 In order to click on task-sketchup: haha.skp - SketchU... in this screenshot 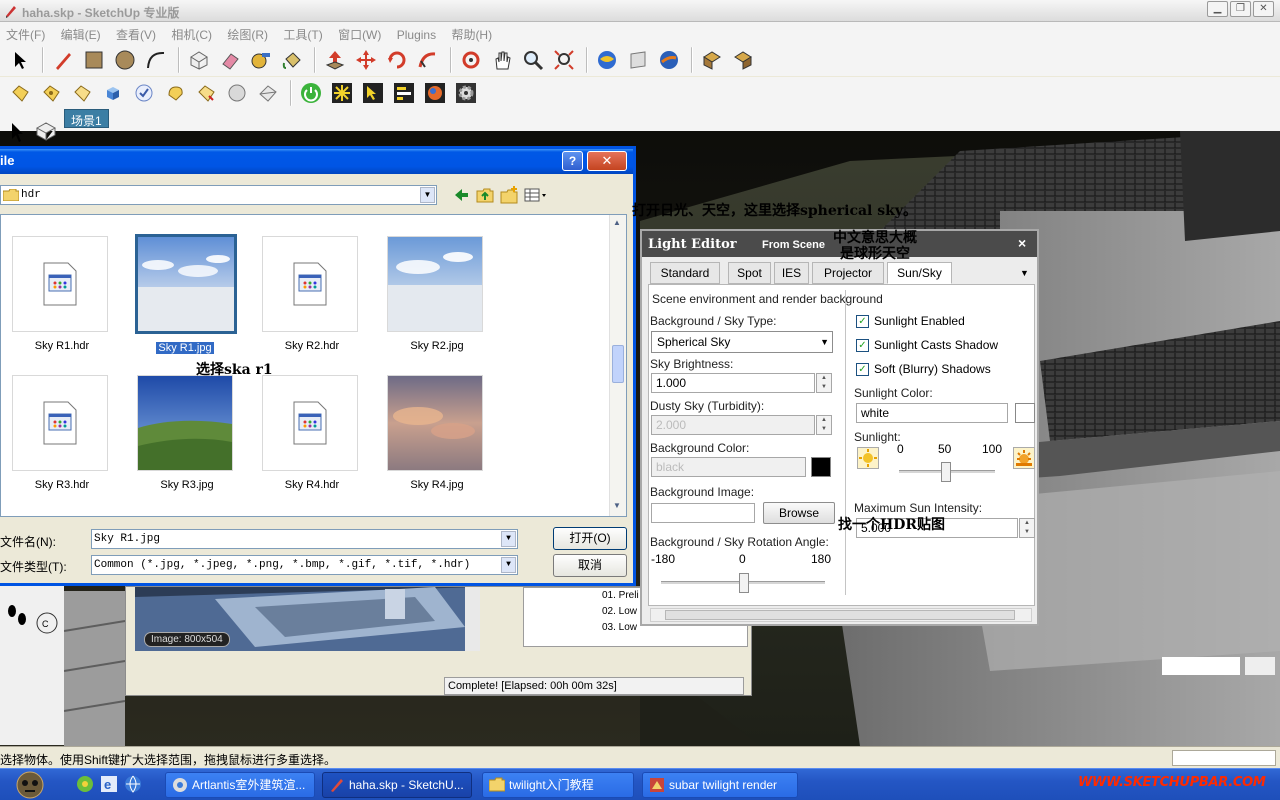, I will do `click(397, 785)`.